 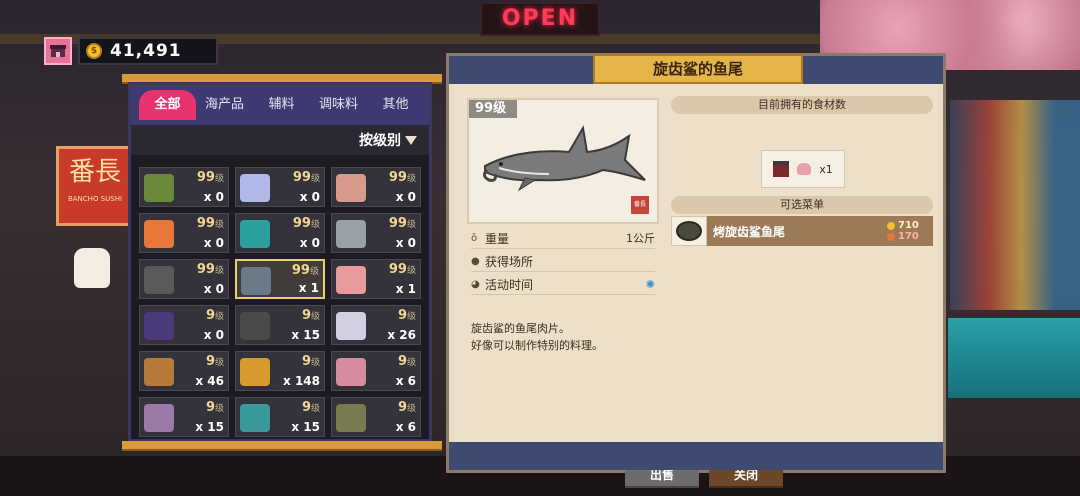 I want to click on menu-header: 可选菜单, so click(x=802, y=205).